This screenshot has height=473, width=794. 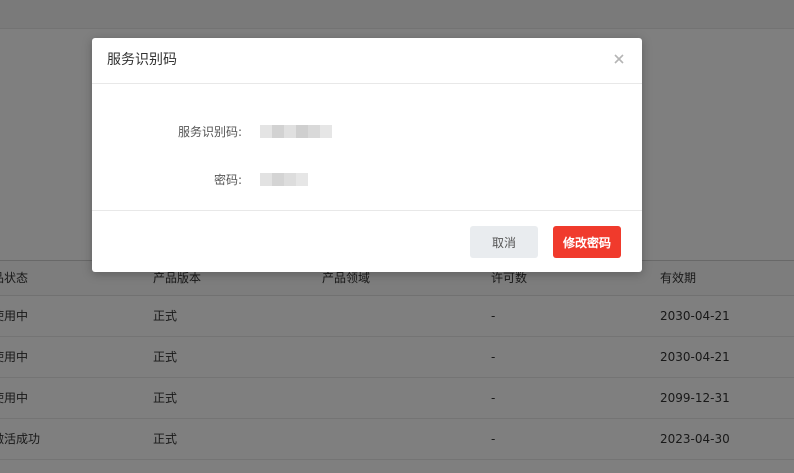 What do you see at coordinates (367, 132) in the screenshot?
I see `service-code-row: 服务识别码:` at bounding box center [367, 132].